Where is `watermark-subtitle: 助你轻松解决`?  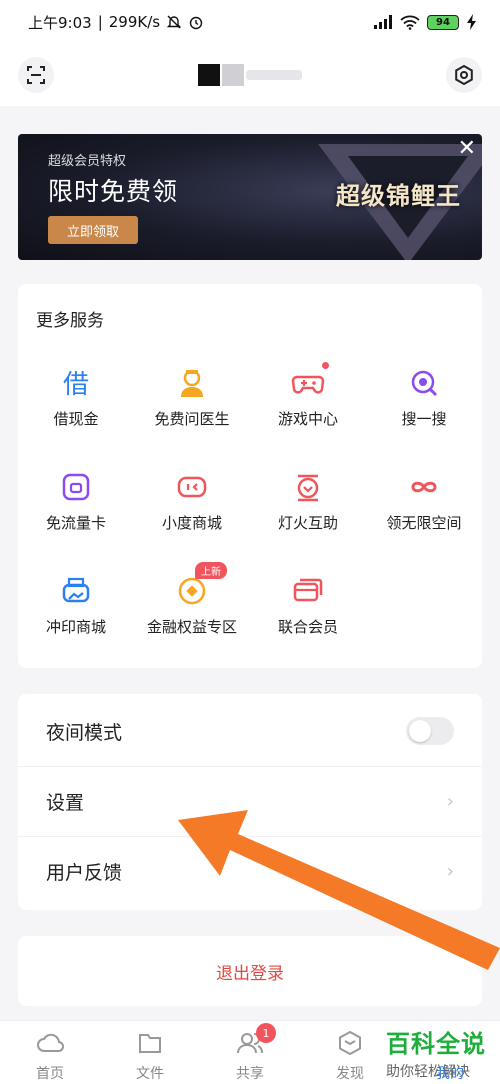 watermark-subtitle: 助你轻松解决 is located at coordinates (428, 1072).